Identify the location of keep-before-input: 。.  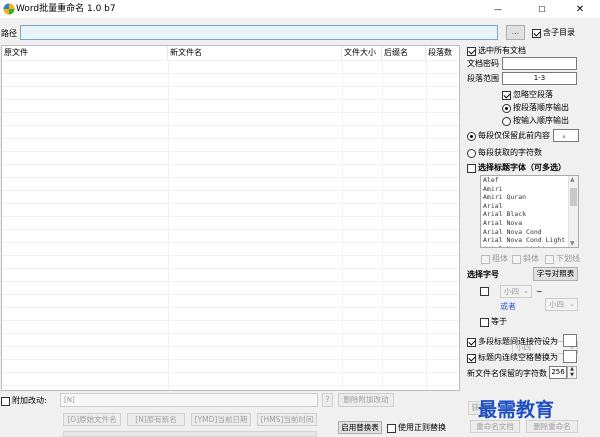
(566, 135).